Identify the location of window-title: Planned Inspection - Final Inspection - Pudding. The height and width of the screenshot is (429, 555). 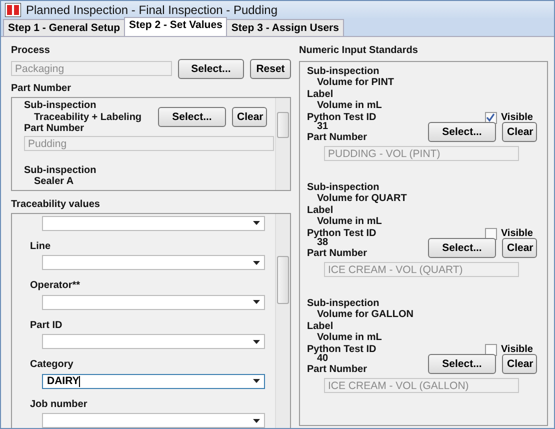
(152, 10).